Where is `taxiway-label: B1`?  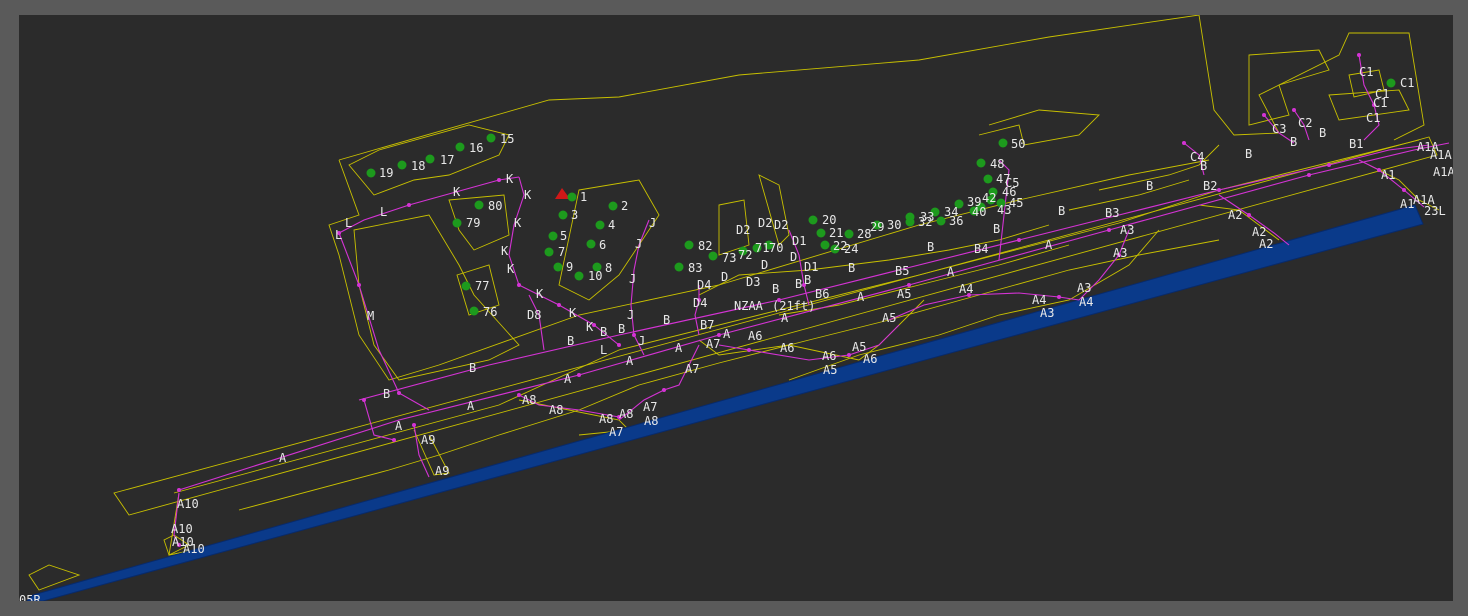
taxiway-label: B1 is located at coordinates (1356, 144).